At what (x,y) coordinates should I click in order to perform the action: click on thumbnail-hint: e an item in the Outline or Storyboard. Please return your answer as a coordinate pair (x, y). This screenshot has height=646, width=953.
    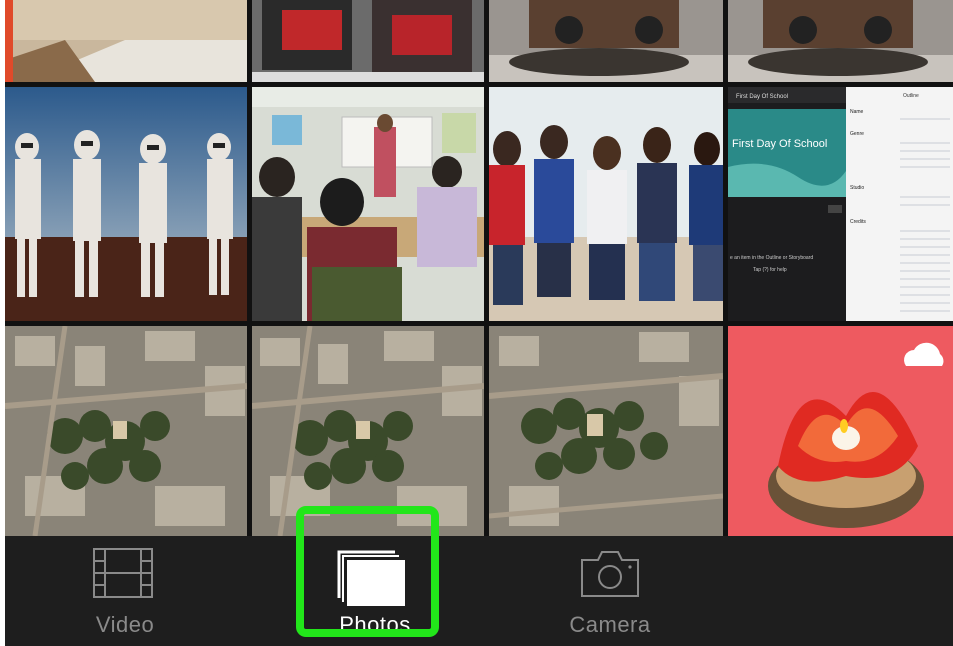
    Looking at the image, I should click on (771, 258).